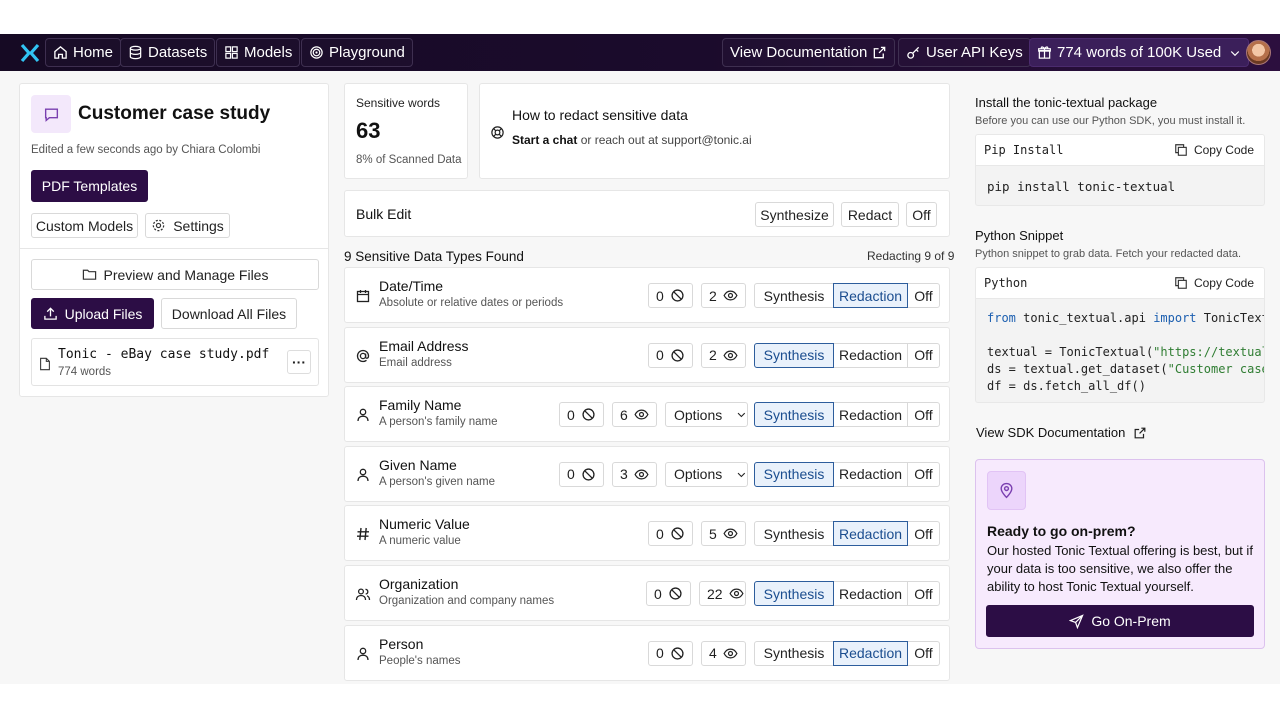 The image size is (1280, 720). I want to click on sensitive-words-label: Sensitive words, so click(398, 103).